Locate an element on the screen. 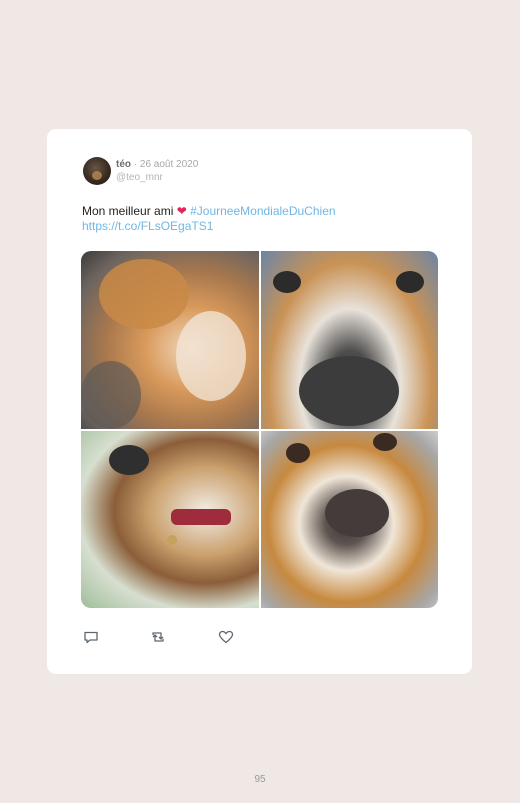 This screenshot has height=803, width=520. tweet-actions is located at coordinates (183, 637).